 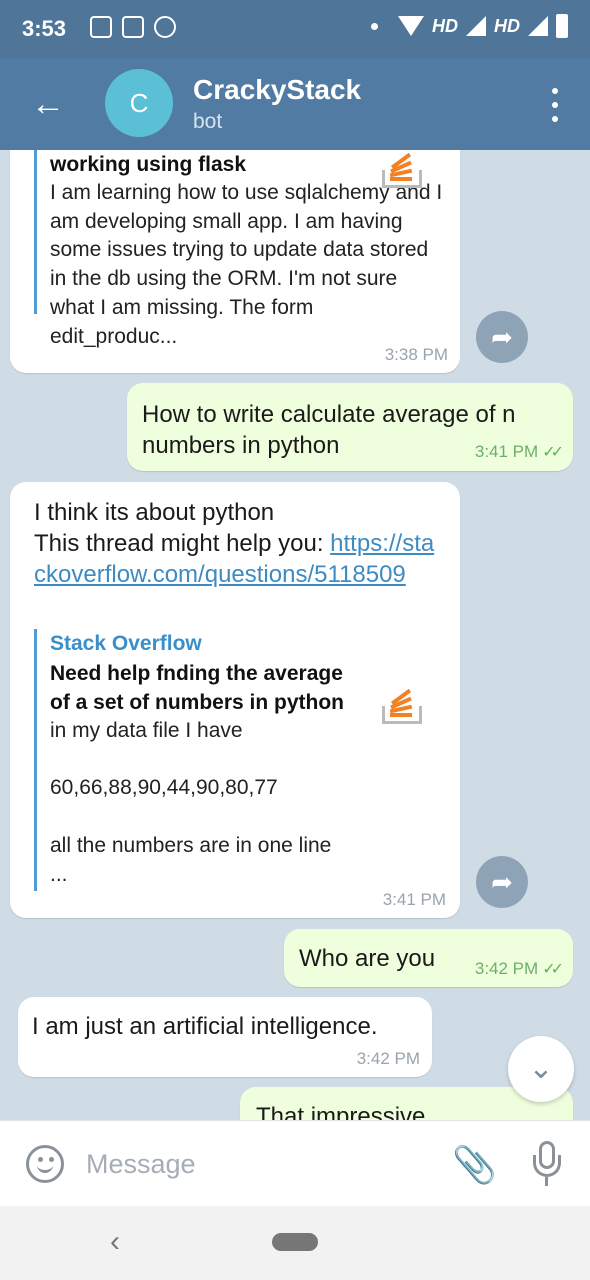 I want to click on nav-home-pill, so click(x=295, y=1242).